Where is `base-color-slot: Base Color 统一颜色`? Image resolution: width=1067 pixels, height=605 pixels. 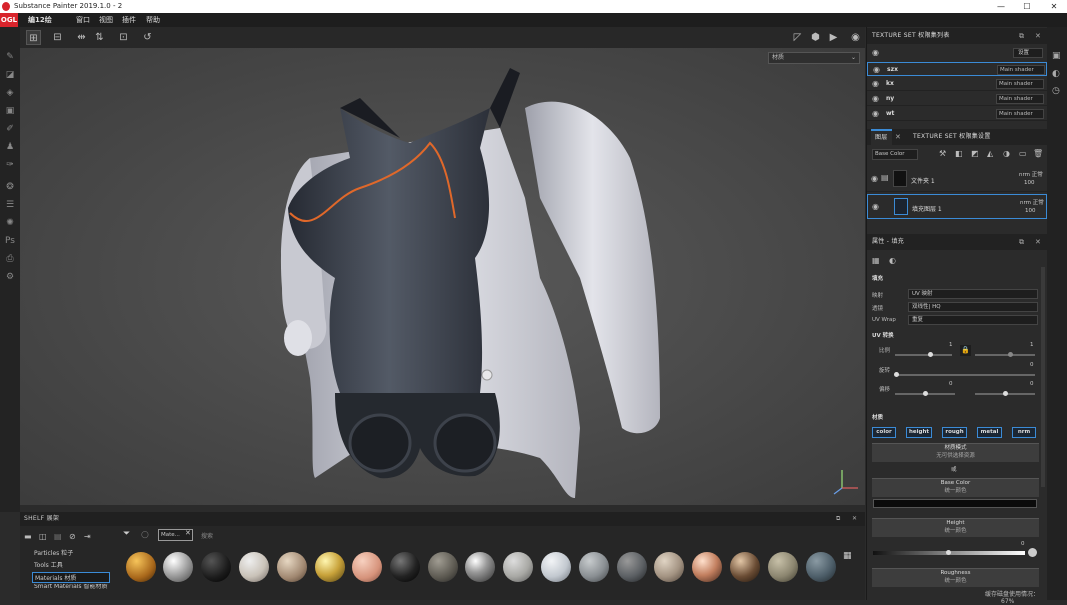
base-color-slot: Base Color 统一颜色 is located at coordinates (955, 487).